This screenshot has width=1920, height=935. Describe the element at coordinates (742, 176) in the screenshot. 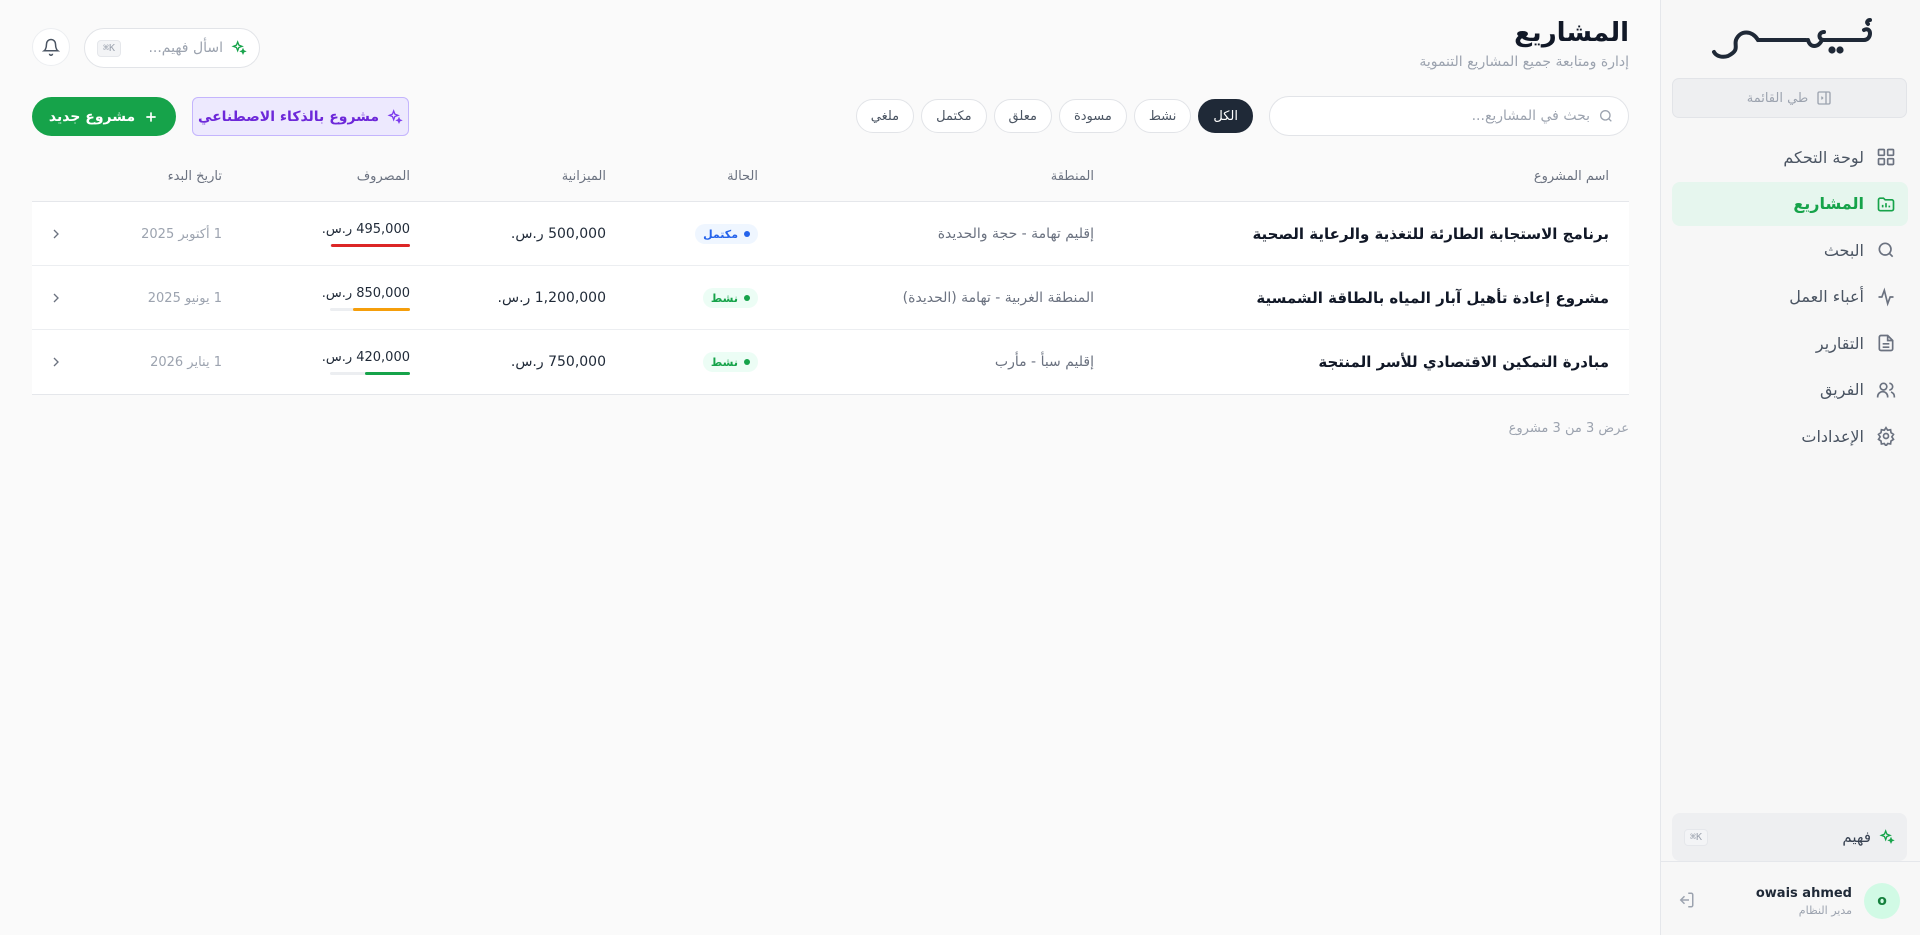

I see `column-header-status: الحالة` at that location.